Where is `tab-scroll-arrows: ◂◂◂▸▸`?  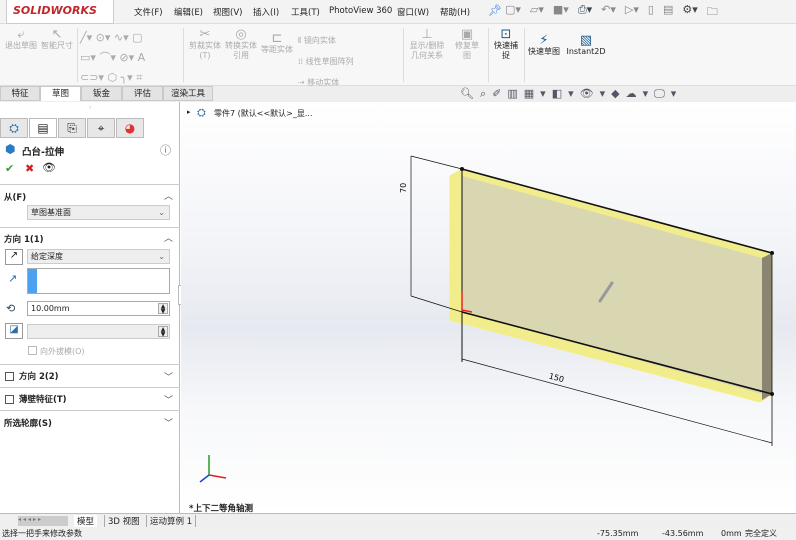
tab-scroll-arrows: ◂◂◂▸▸ is located at coordinates (43, 521).